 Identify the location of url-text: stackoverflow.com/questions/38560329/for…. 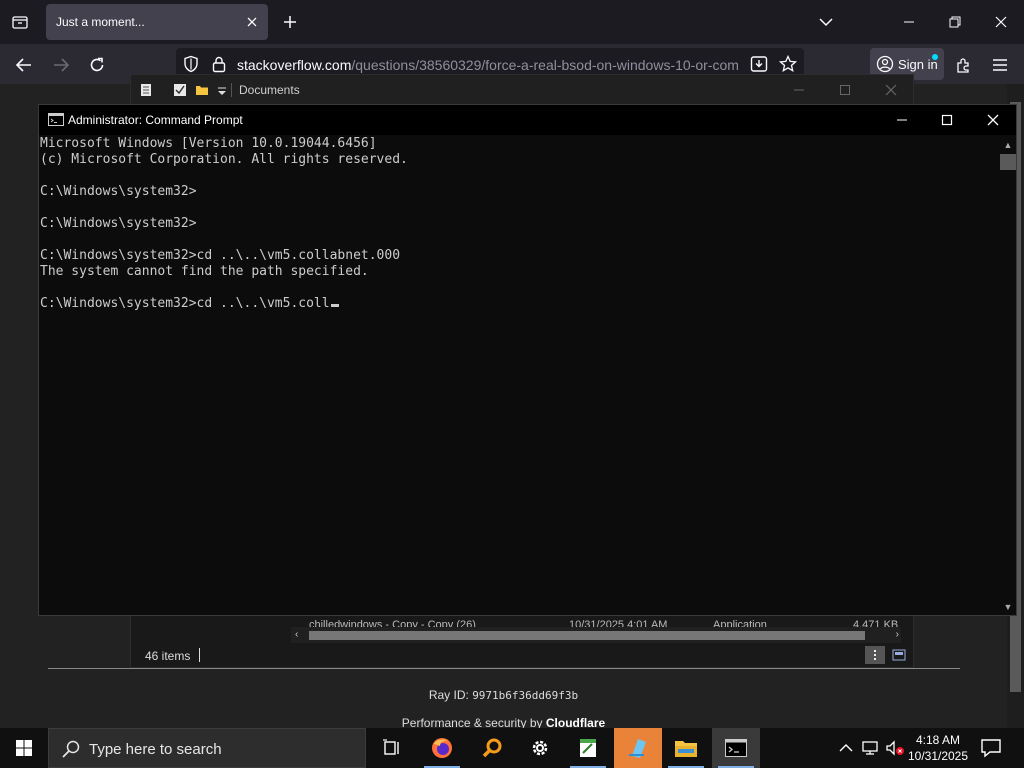
(490, 65).